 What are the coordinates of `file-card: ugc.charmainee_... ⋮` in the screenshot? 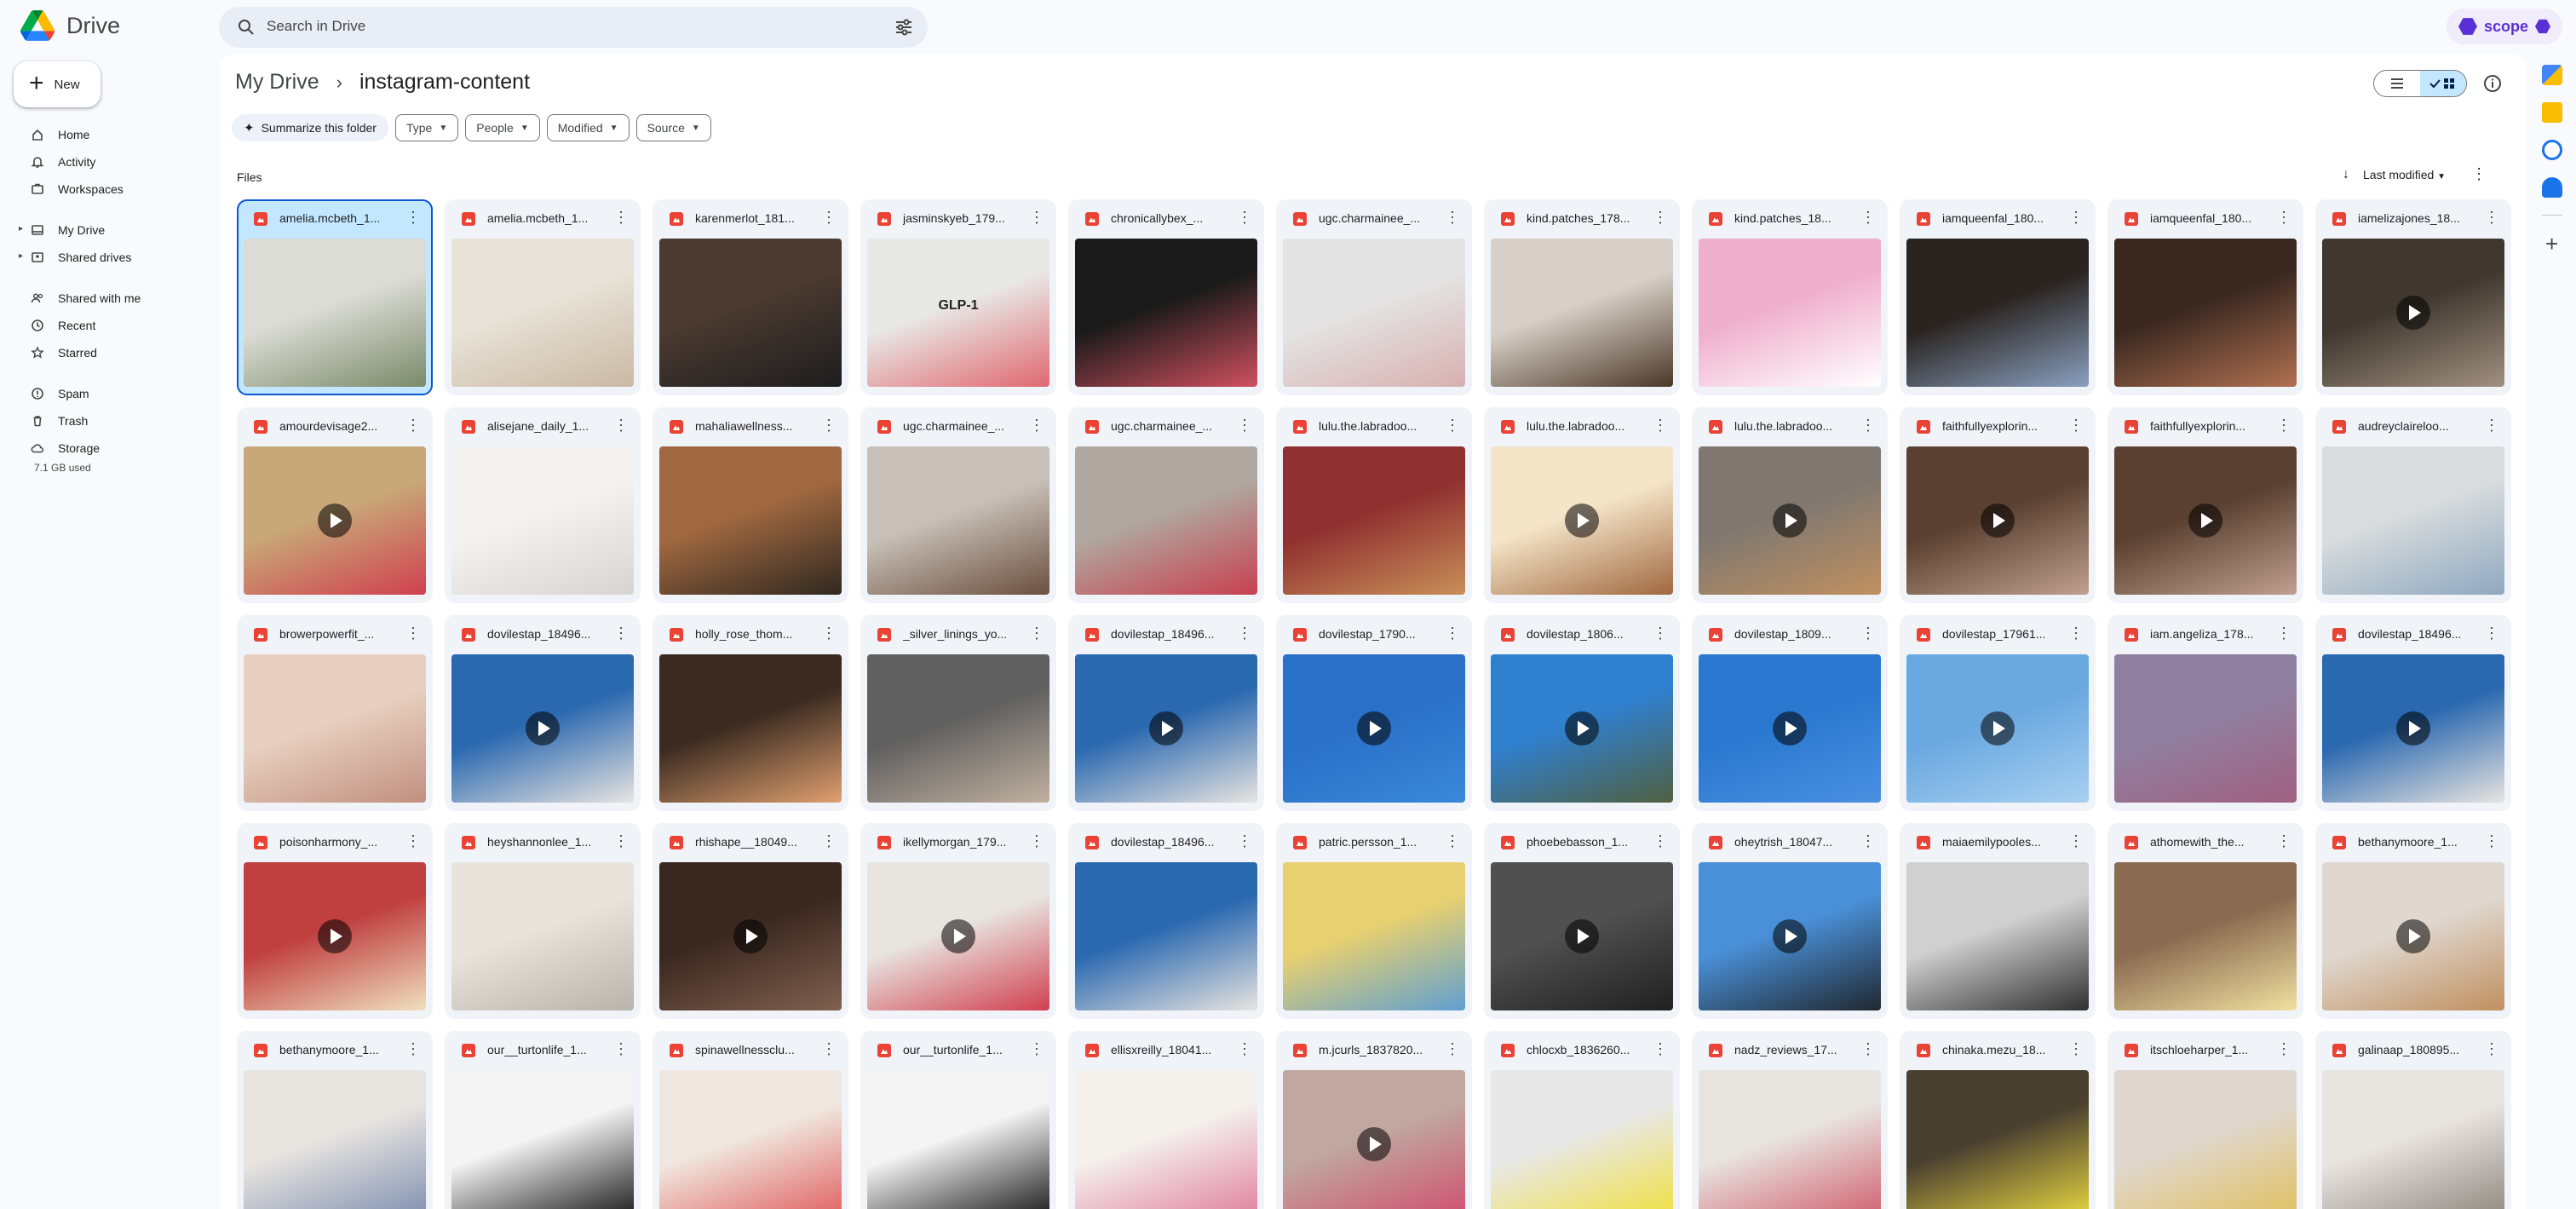 It's located at (1374, 297).